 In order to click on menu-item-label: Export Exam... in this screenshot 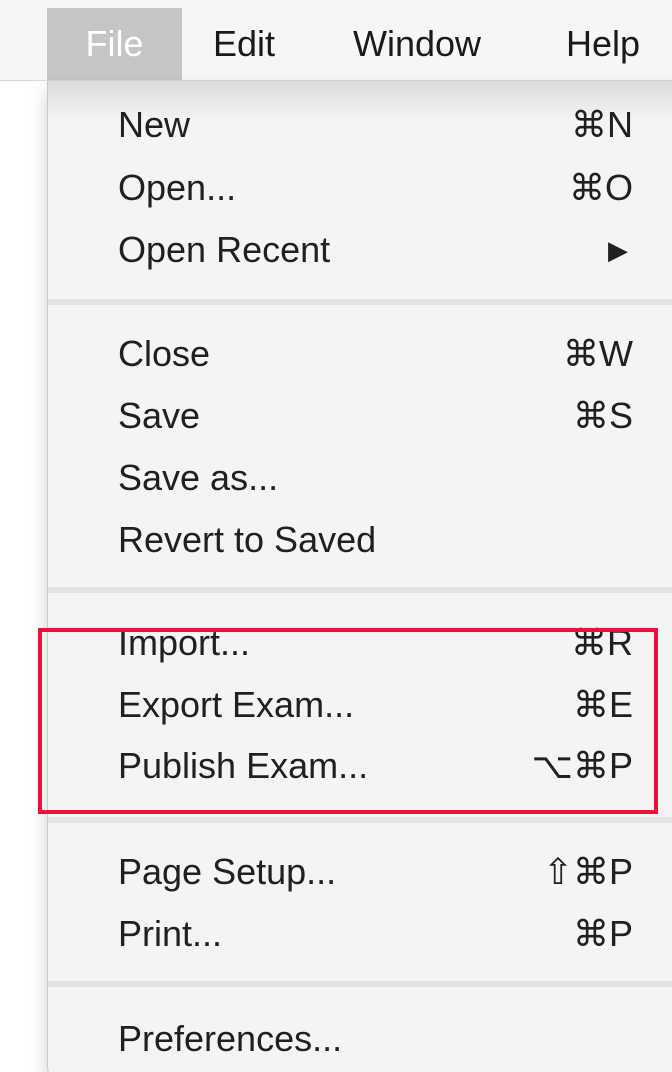, I will do `click(236, 704)`.